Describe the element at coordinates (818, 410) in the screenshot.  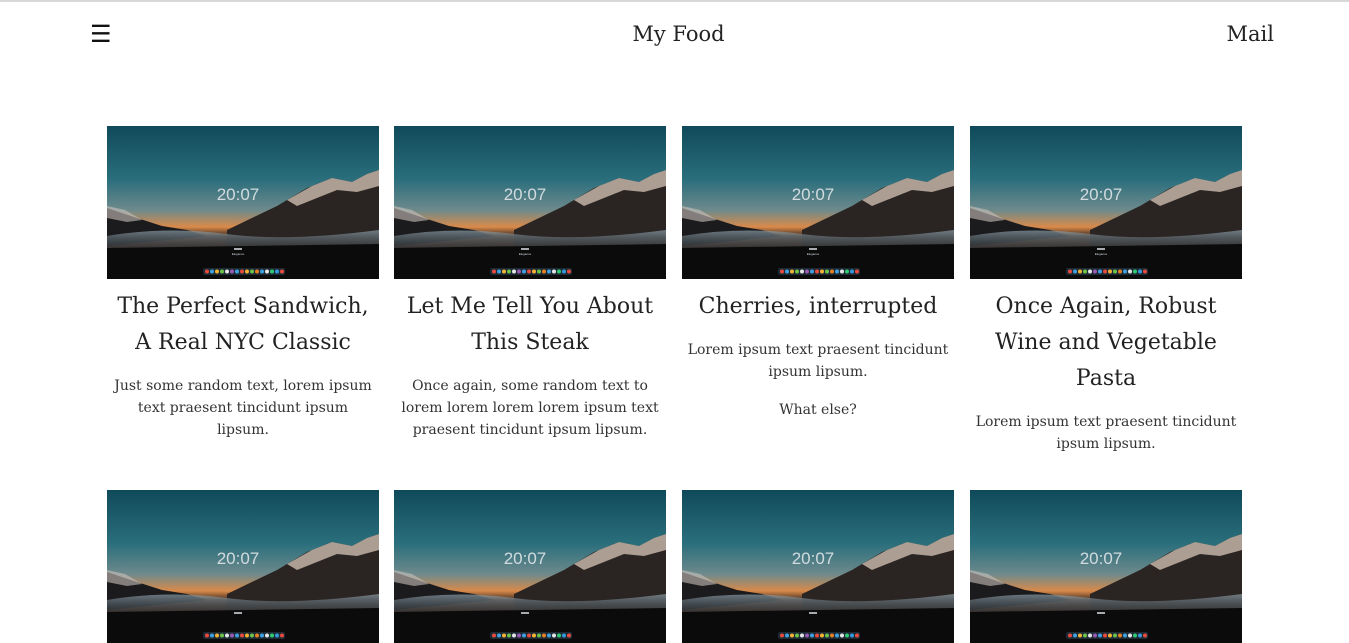
I see `card-extra-text: What else?` at that location.